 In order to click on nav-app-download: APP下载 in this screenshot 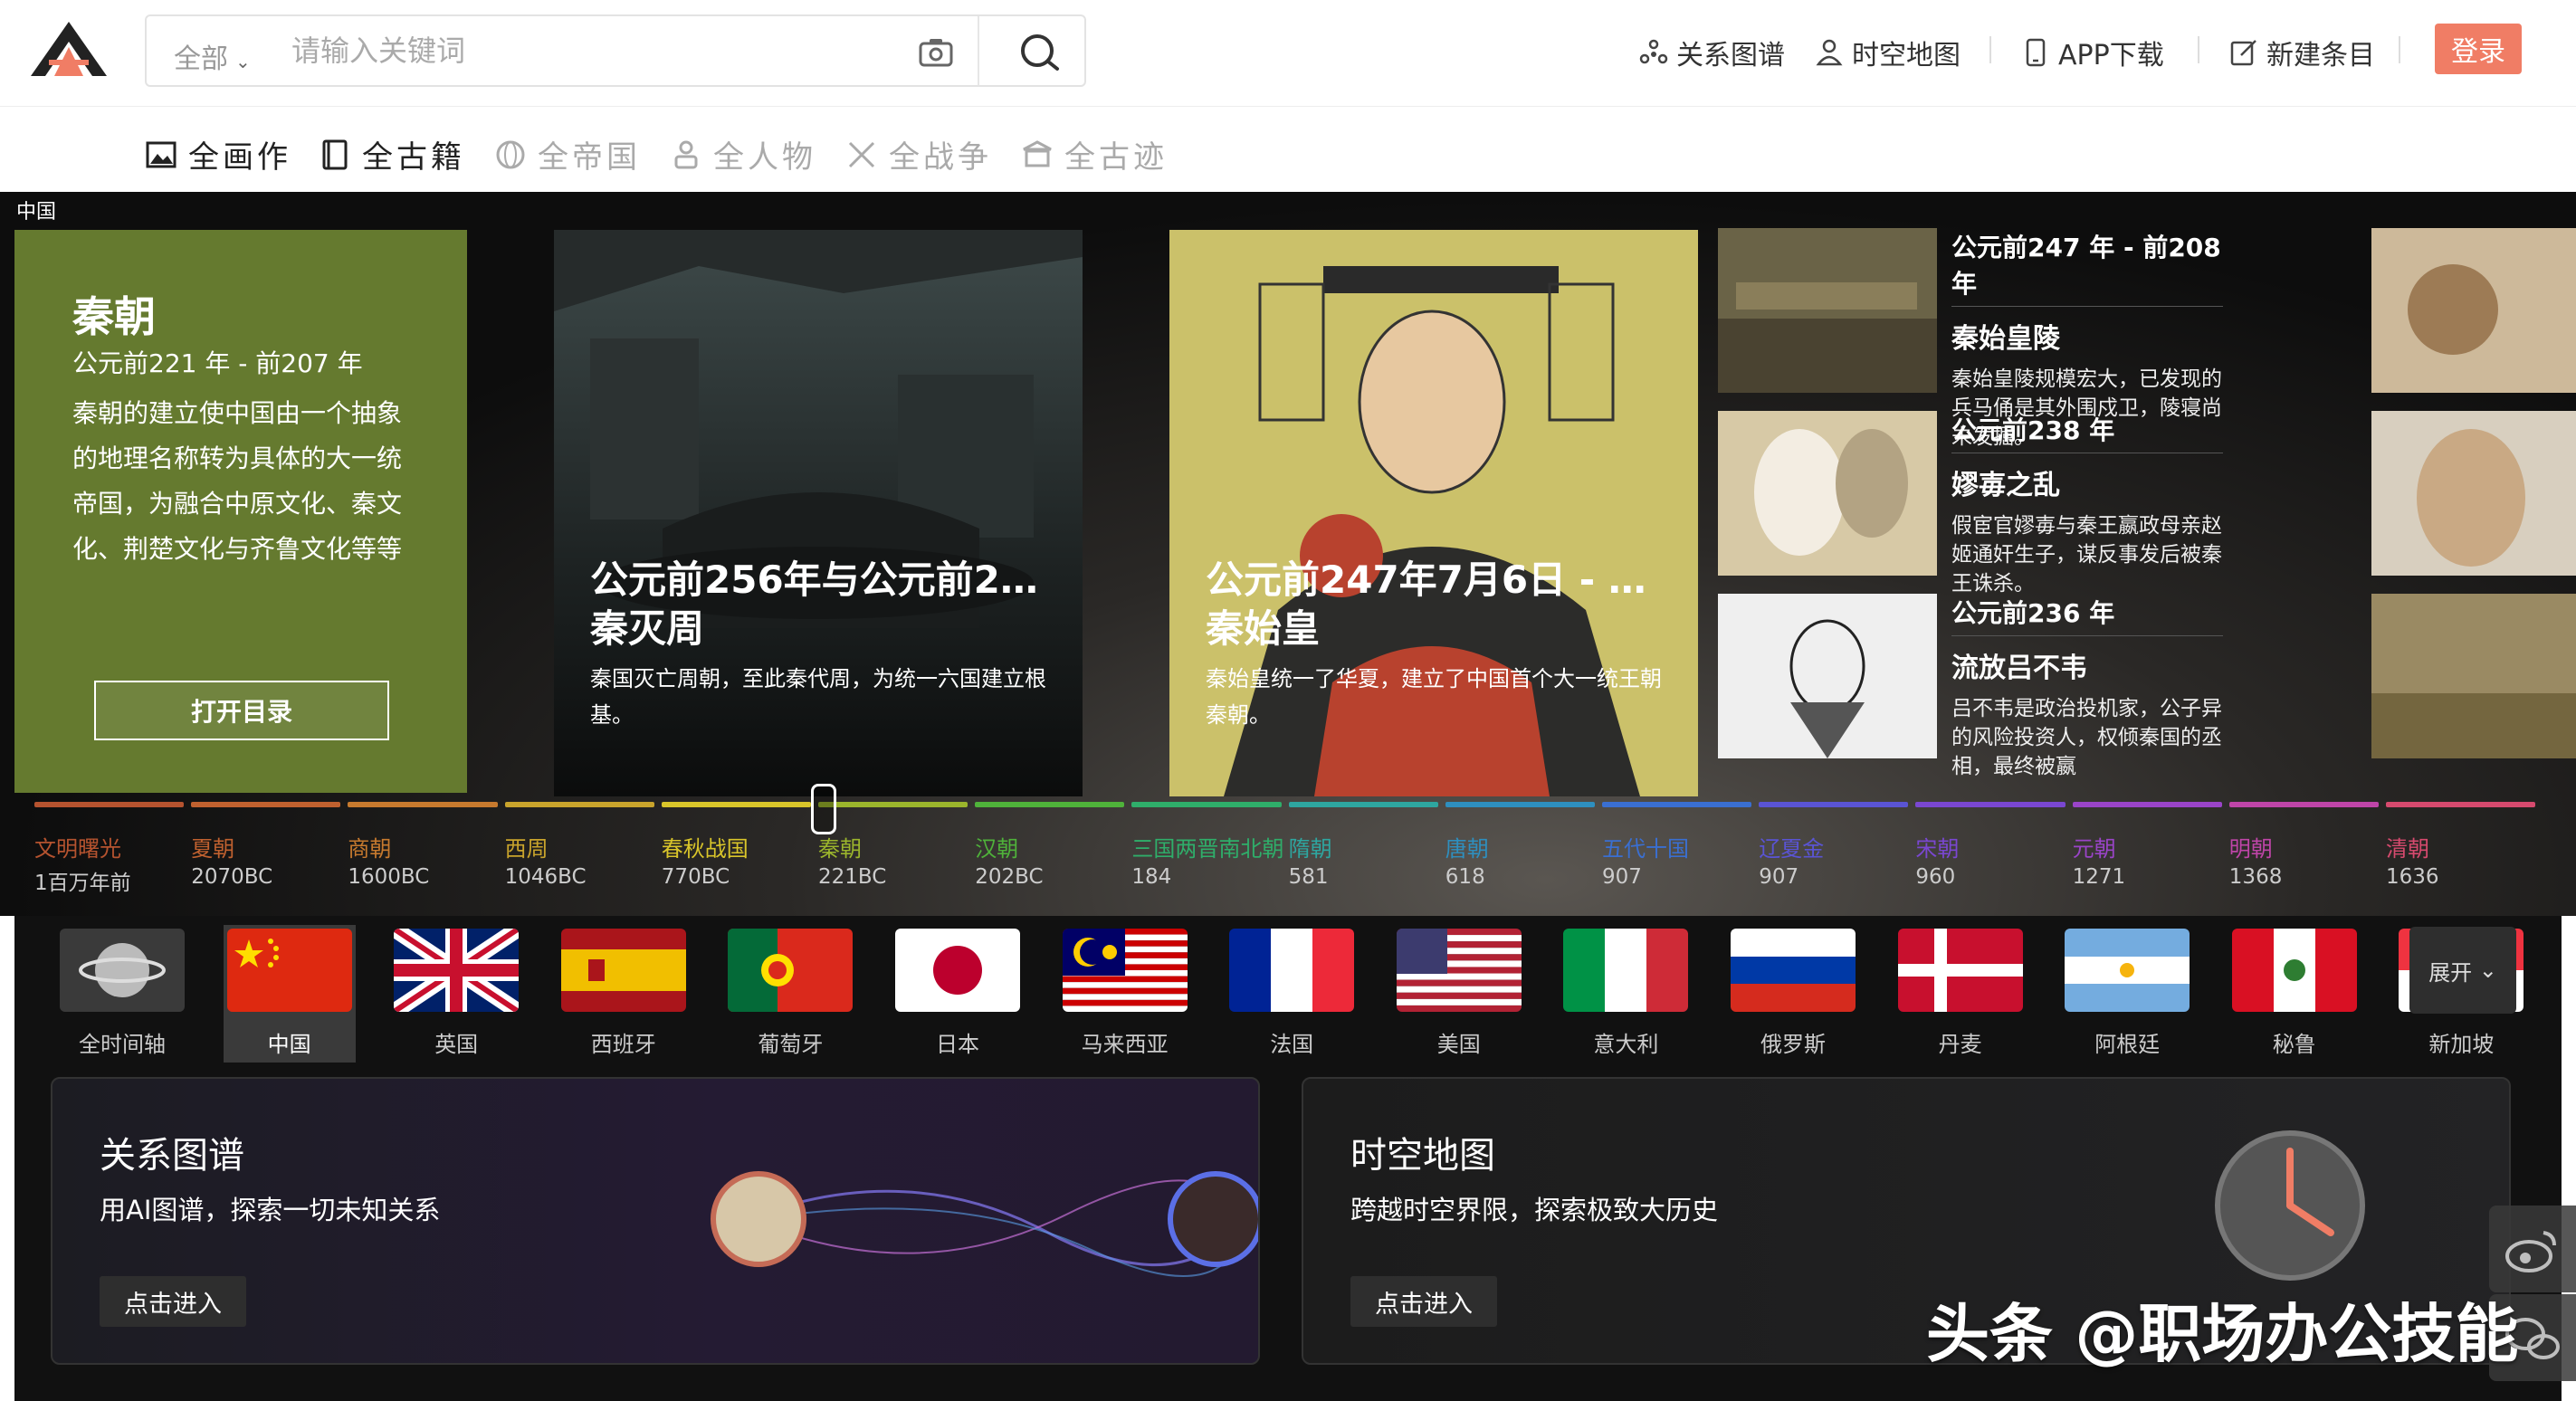, I will do `click(2092, 52)`.